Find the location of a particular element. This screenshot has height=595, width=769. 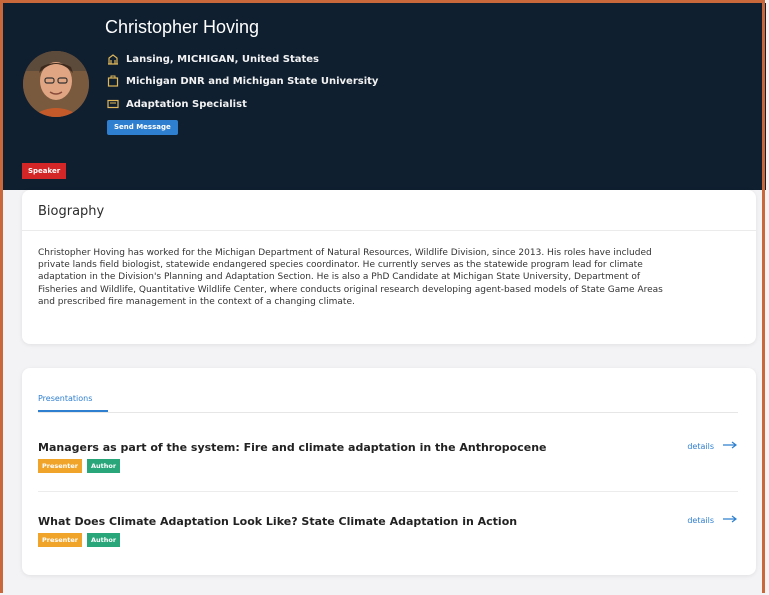

id-card-icon is located at coordinates (113, 104).